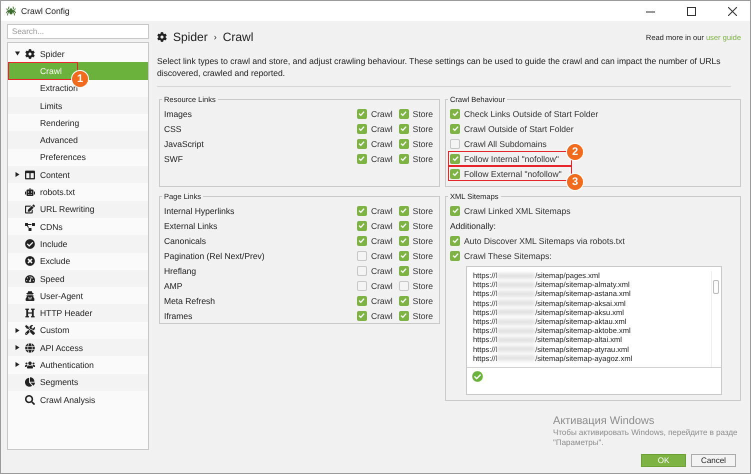 The image size is (751, 474). I want to click on sidebar-item: Include, so click(78, 244).